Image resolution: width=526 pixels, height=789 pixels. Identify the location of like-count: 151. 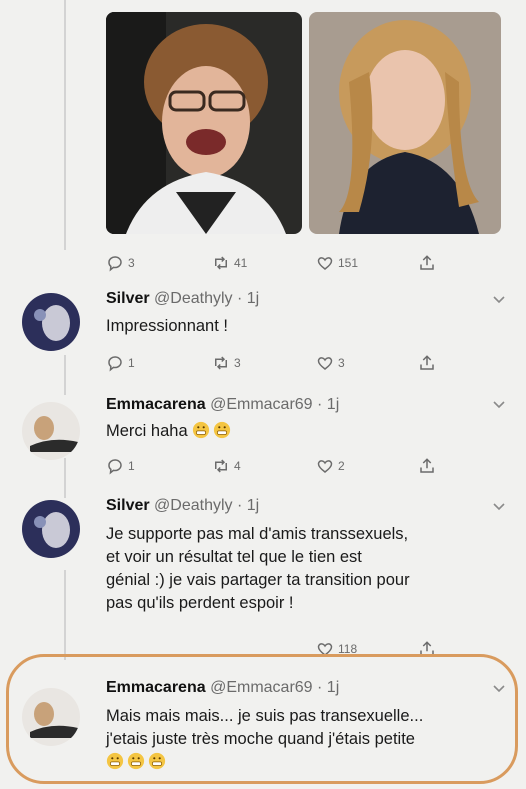
(348, 263).